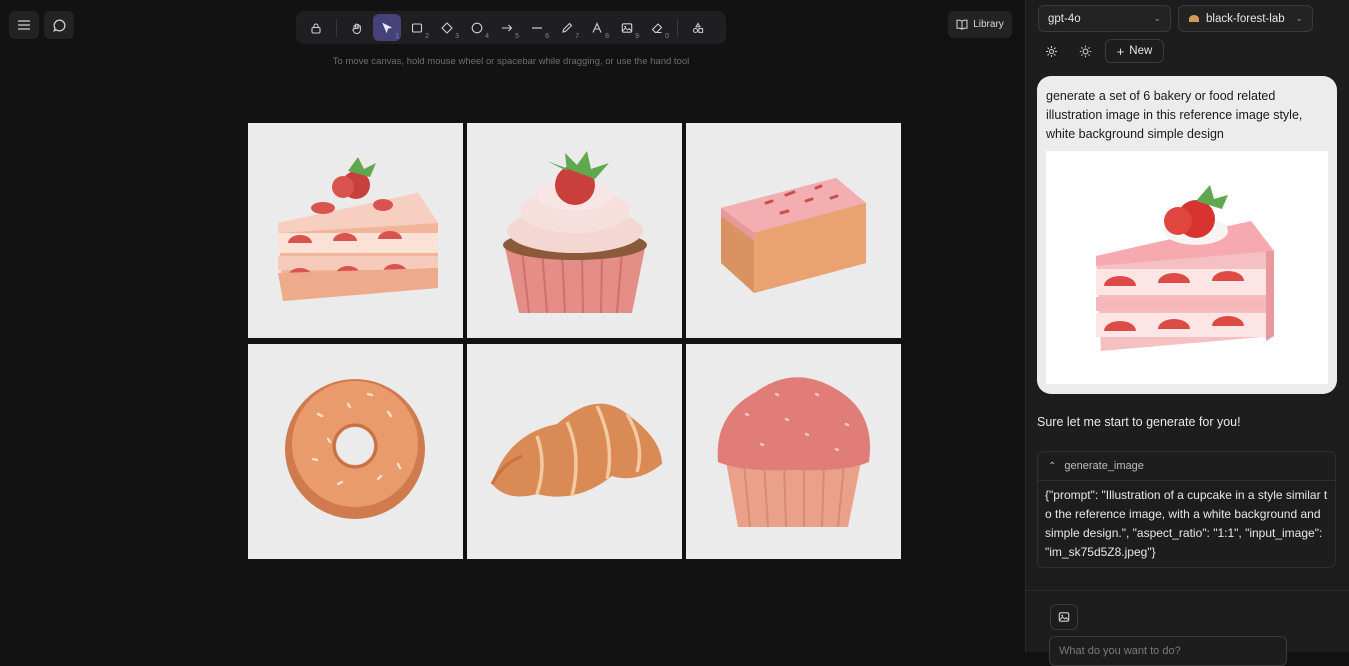 Image resolution: width=1349 pixels, height=666 pixels. Describe the element at coordinates (793, 235) in the screenshot. I see `pound-cake-illustration` at that location.